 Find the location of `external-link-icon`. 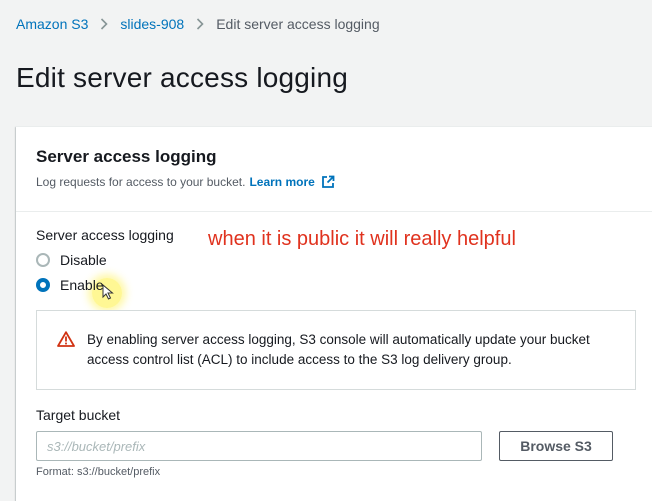

external-link-icon is located at coordinates (328, 182).